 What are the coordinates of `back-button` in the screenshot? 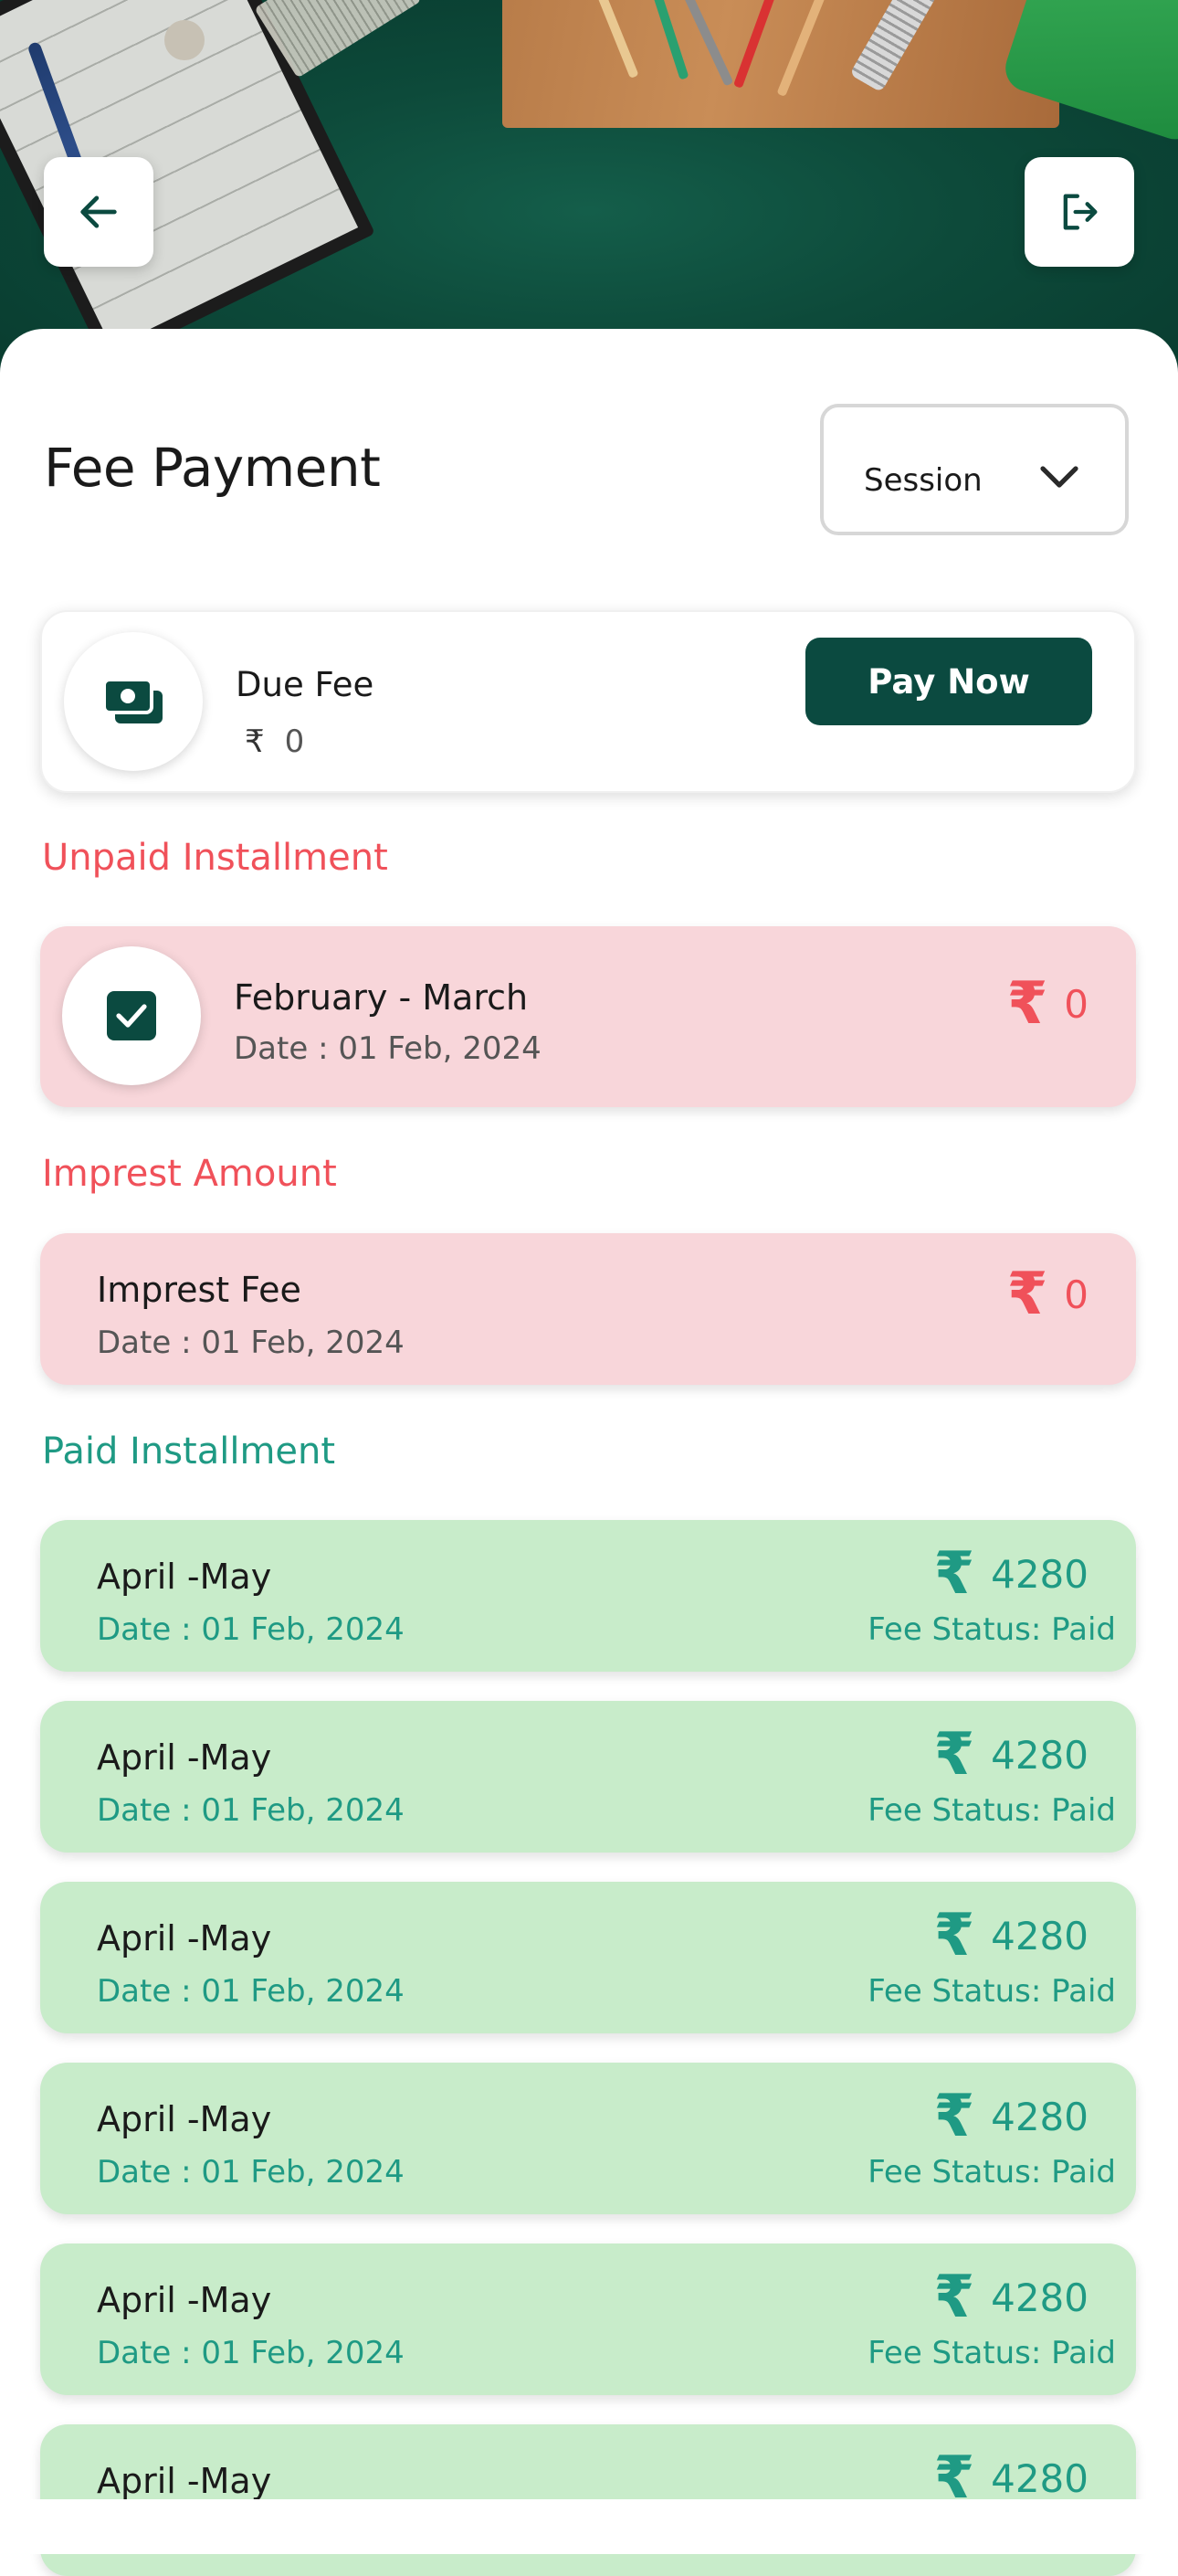 It's located at (98, 212).